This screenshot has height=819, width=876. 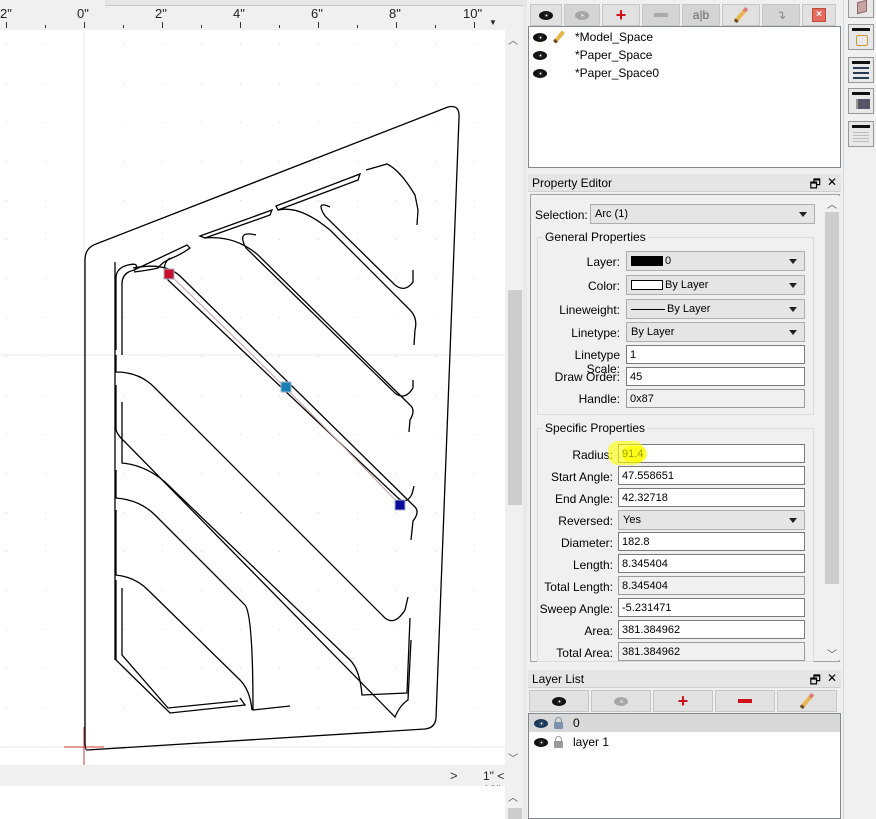 I want to click on reversed-select: Yes, so click(x=711, y=520).